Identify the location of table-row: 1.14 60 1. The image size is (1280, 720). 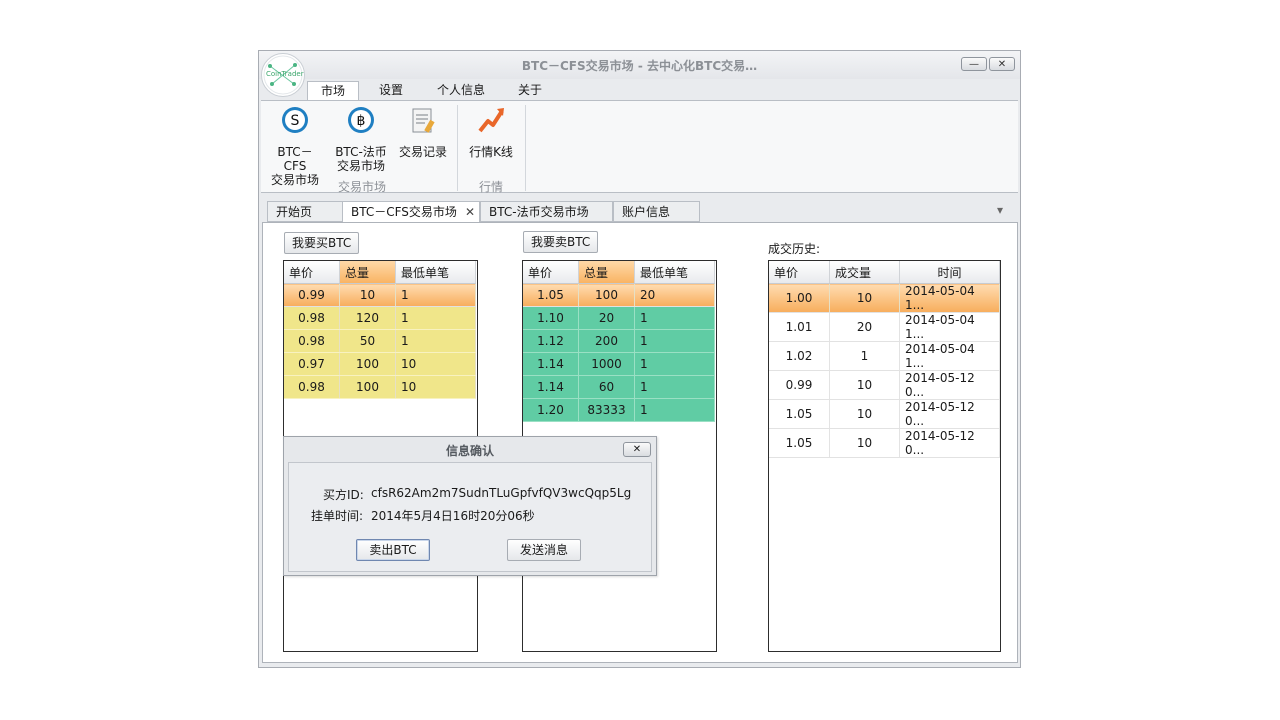
(619, 387).